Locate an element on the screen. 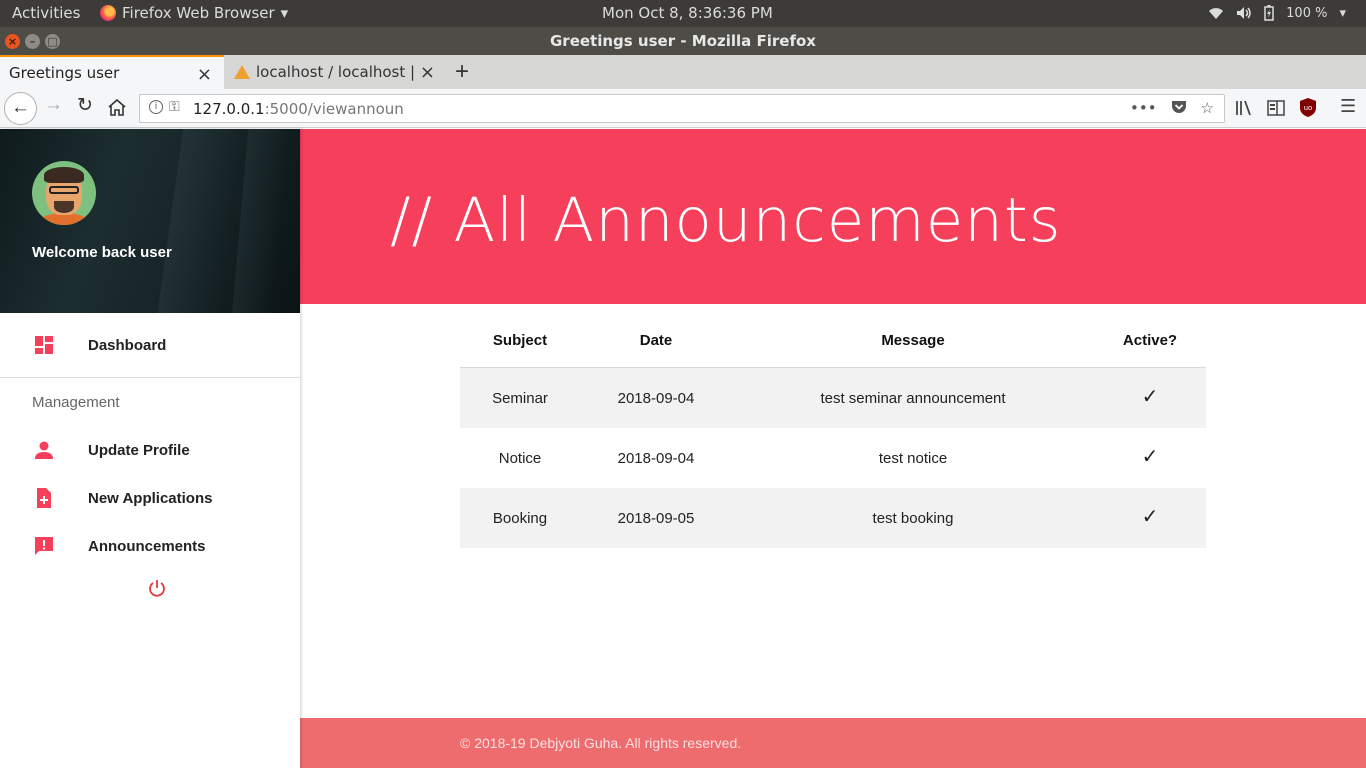  bookmark-star-icon: ☆ is located at coordinates (1207, 108).